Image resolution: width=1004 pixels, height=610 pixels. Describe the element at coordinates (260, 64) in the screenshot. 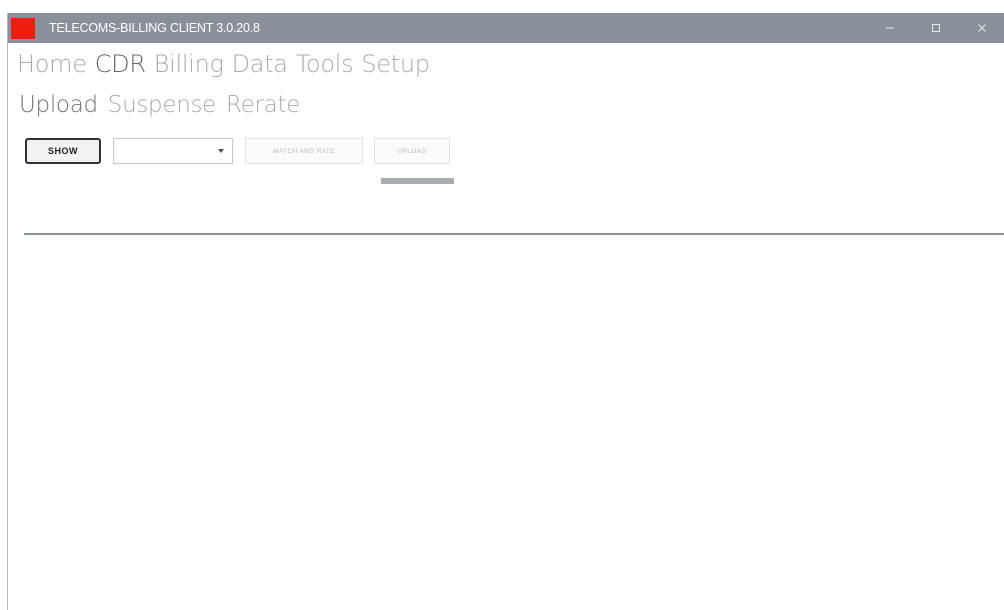

I see `menu-item-data: Data` at that location.